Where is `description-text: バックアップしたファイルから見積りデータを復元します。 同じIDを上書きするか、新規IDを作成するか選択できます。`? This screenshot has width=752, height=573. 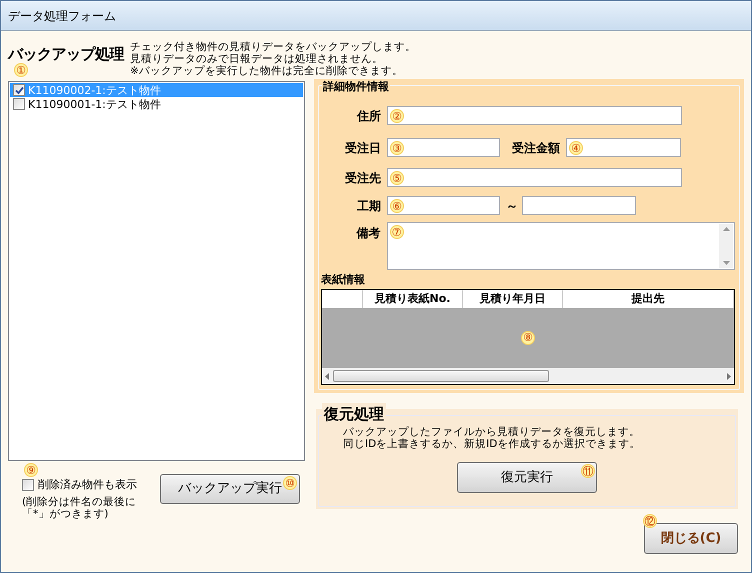 description-text: バックアップしたファイルから見積りデータを復元します。 同じIDを上書きするか、新規IDを作成するか選択できます。 is located at coordinates (491, 438).